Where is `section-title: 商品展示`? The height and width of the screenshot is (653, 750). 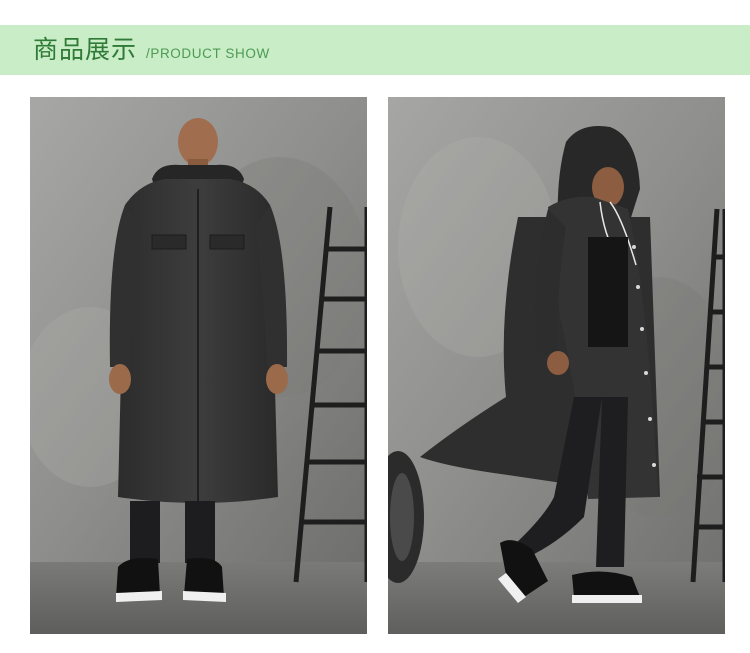
section-title: 商品展示 is located at coordinates (85, 49).